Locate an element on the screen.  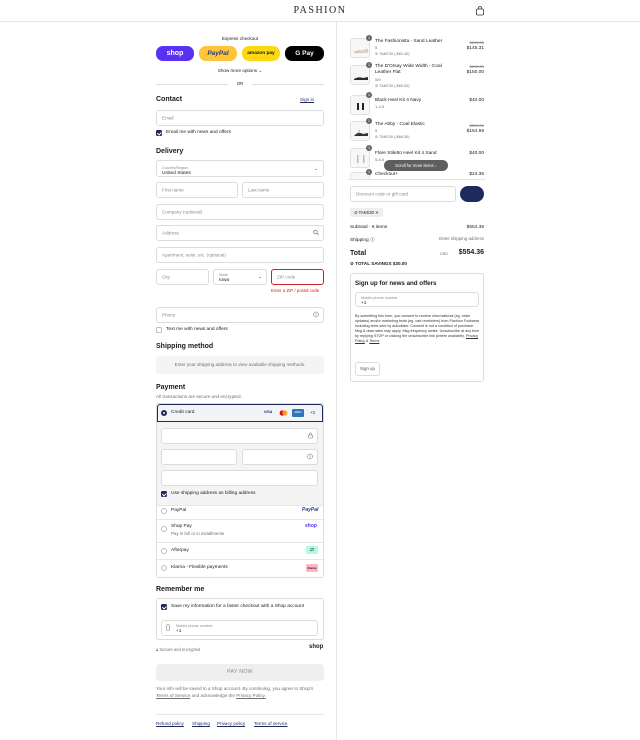
remove-discount-icon: ✕ is located at coordinates (377, 212).